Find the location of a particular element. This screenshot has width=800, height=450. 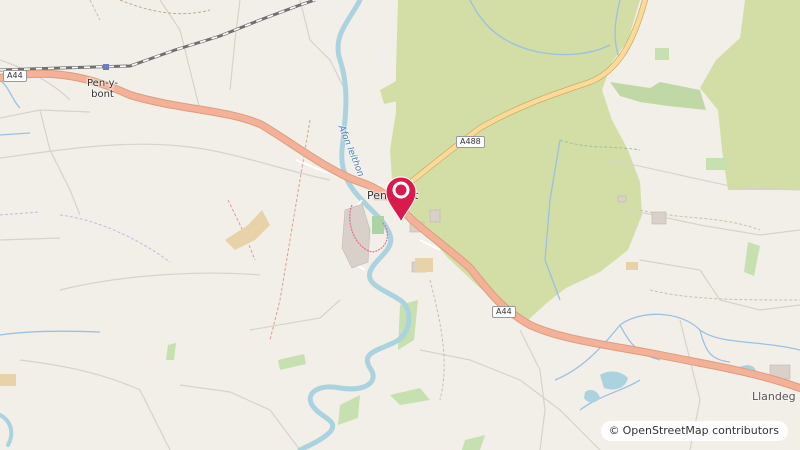

location-pin-icon is located at coordinates (401, 199).